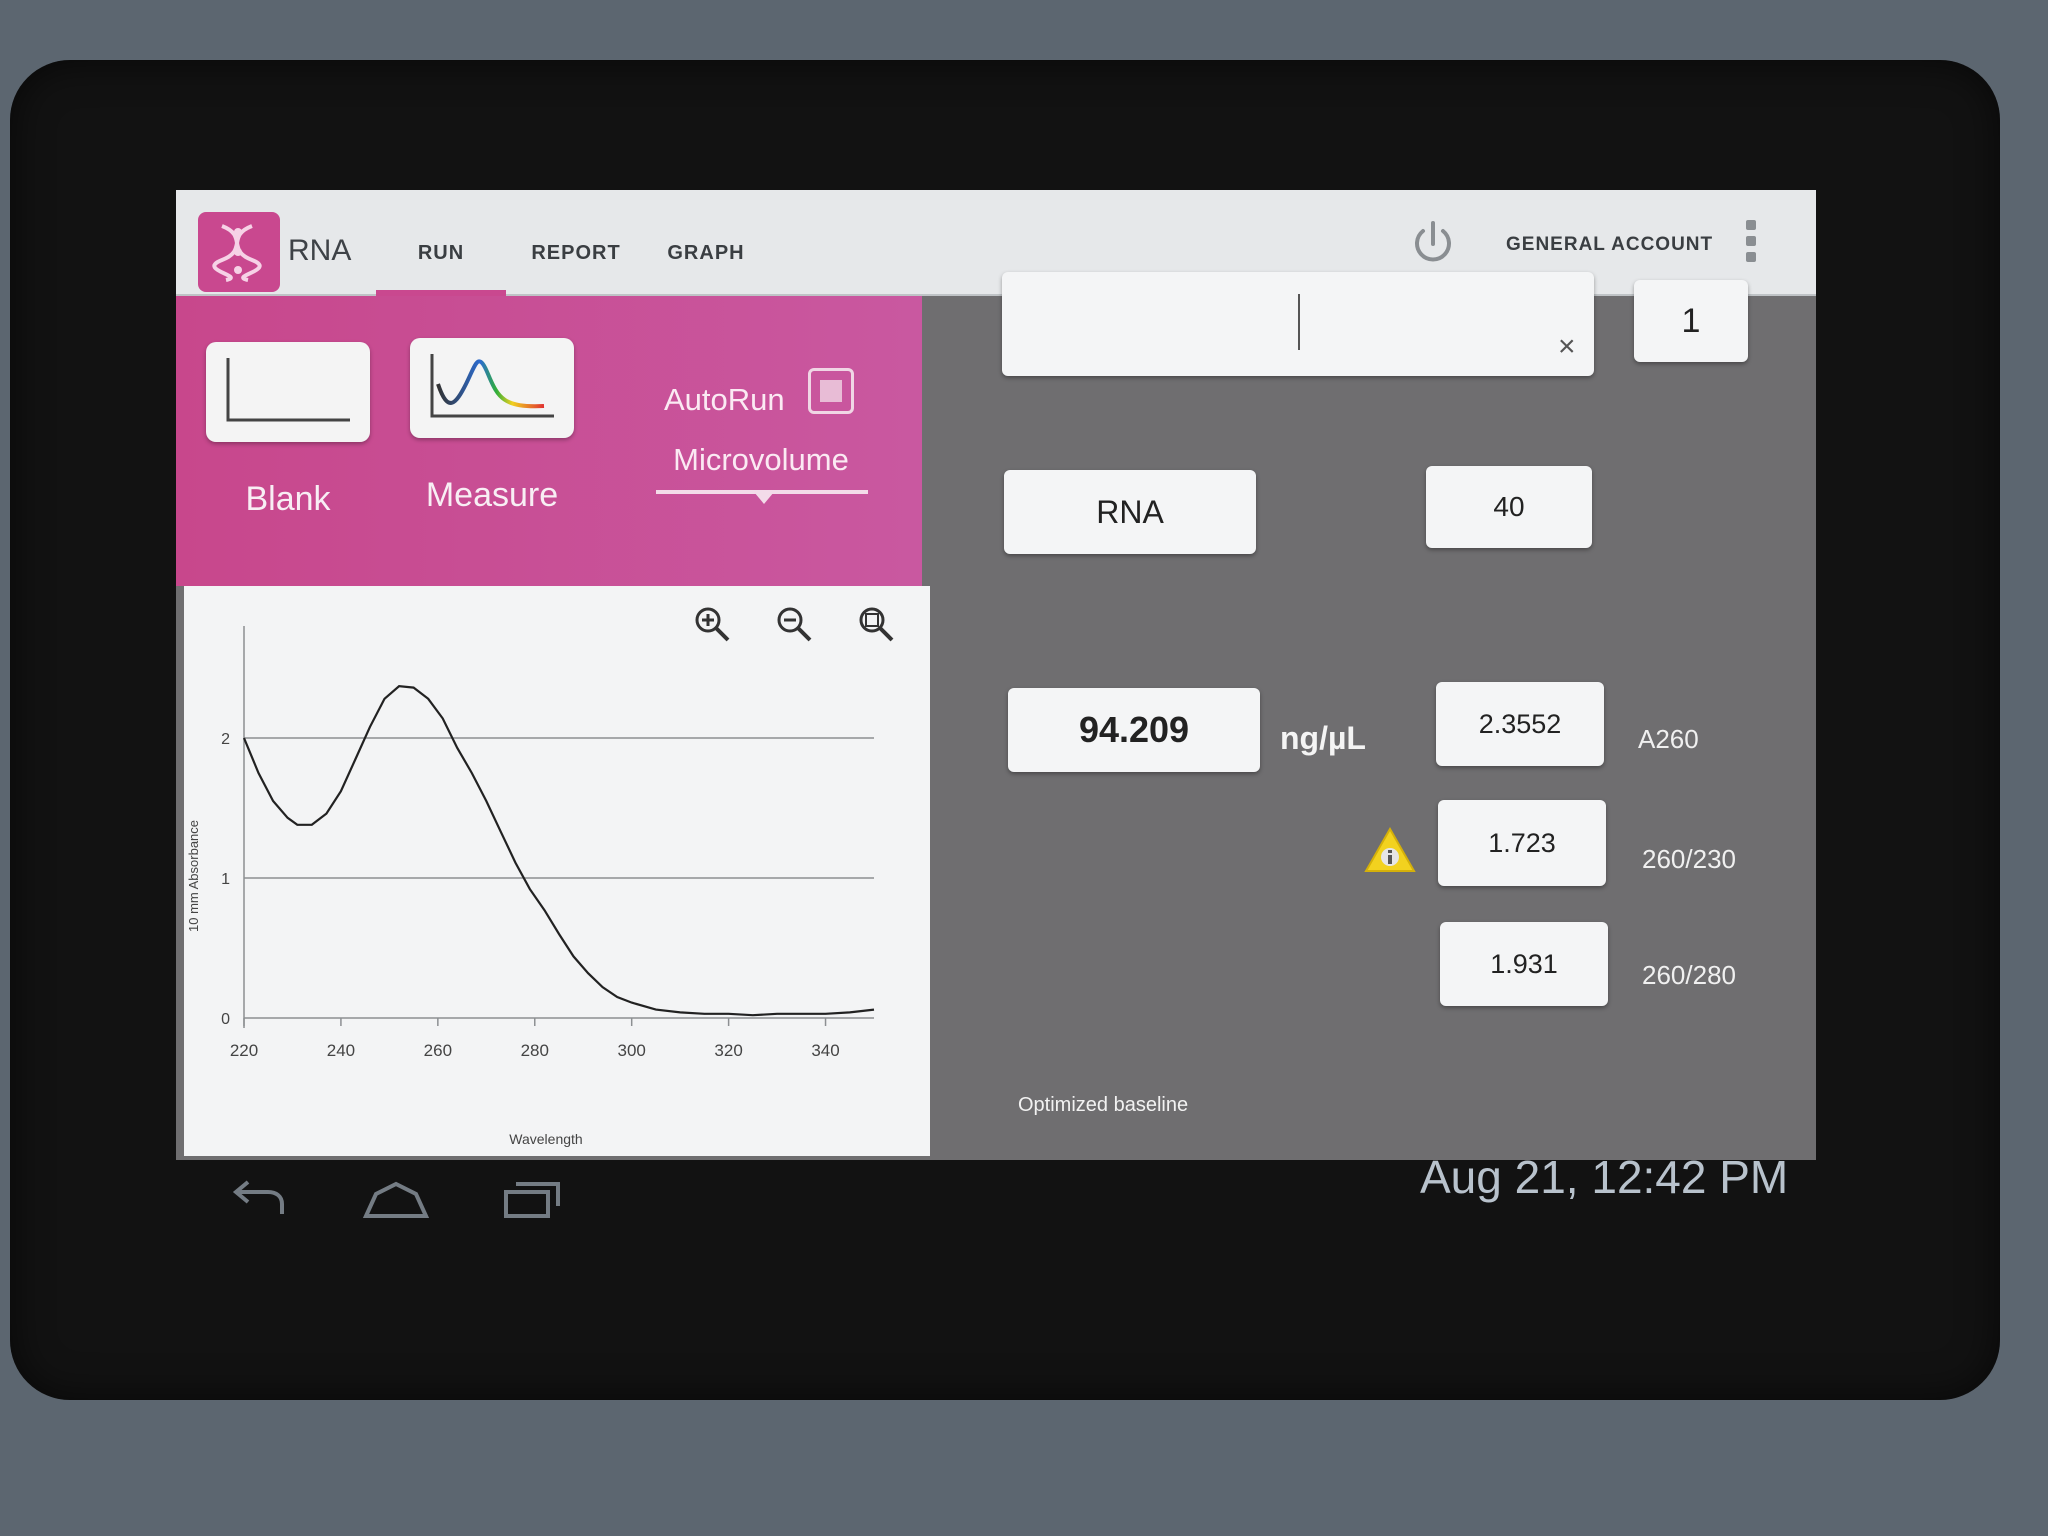 Image resolution: width=2048 pixels, height=1536 pixels. I want to click on ratio-260-280-label: 260/280, so click(1689, 975).